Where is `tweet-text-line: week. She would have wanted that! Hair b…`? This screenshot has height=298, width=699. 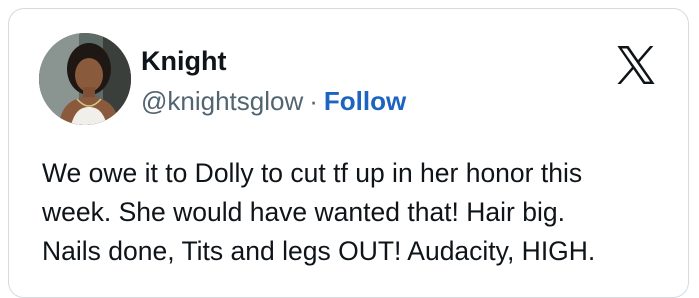
tweet-text-line: week. She would have wanted that! Hair b… is located at coordinates (303, 212).